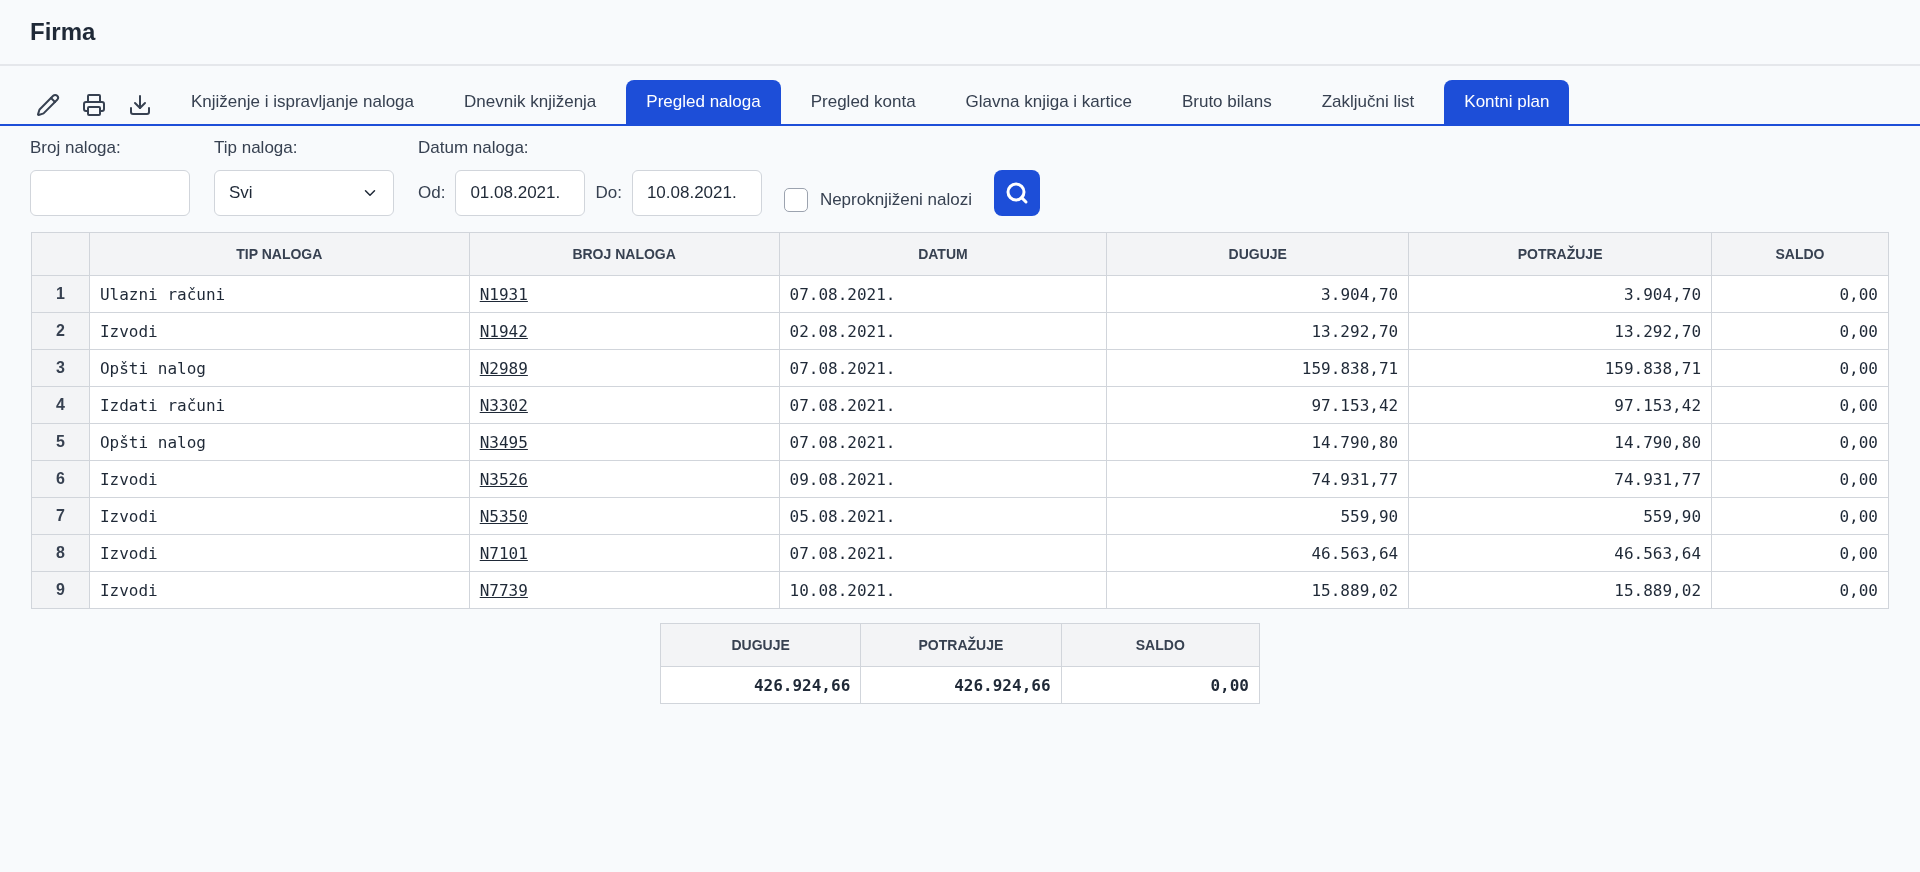 This screenshot has width=1920, height=872. What do you see at coordinates (520, 193) in the screenshot?
I see `date-field: 01.08.2021.` at bounding box center [520, 193].